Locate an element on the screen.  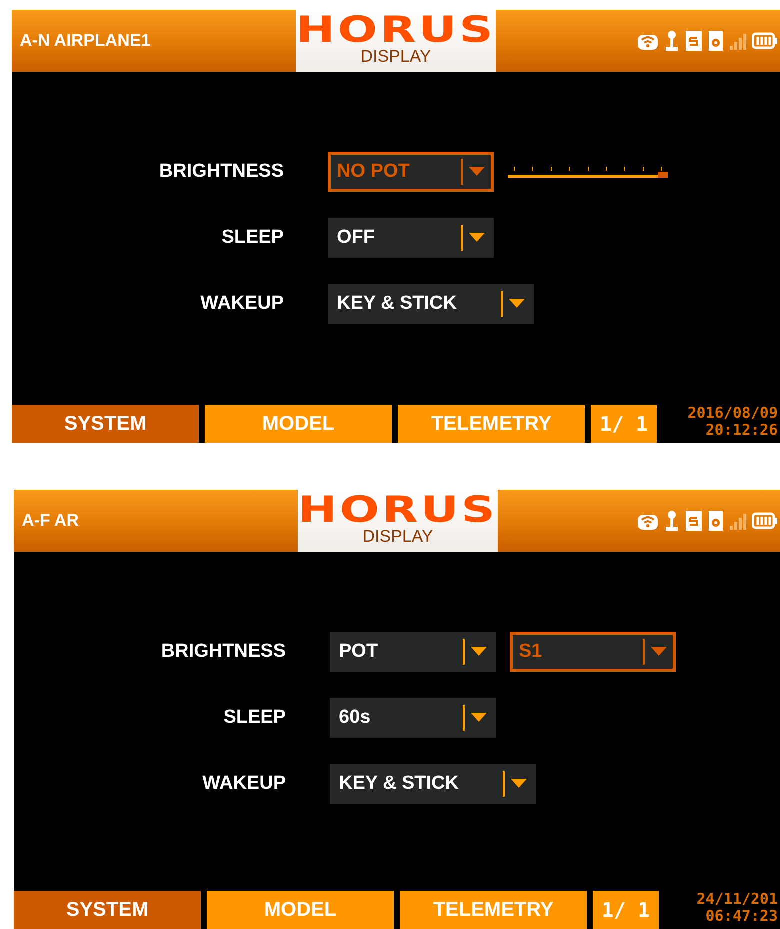
dropdown: NO POT is located at coordinates (411, 172).